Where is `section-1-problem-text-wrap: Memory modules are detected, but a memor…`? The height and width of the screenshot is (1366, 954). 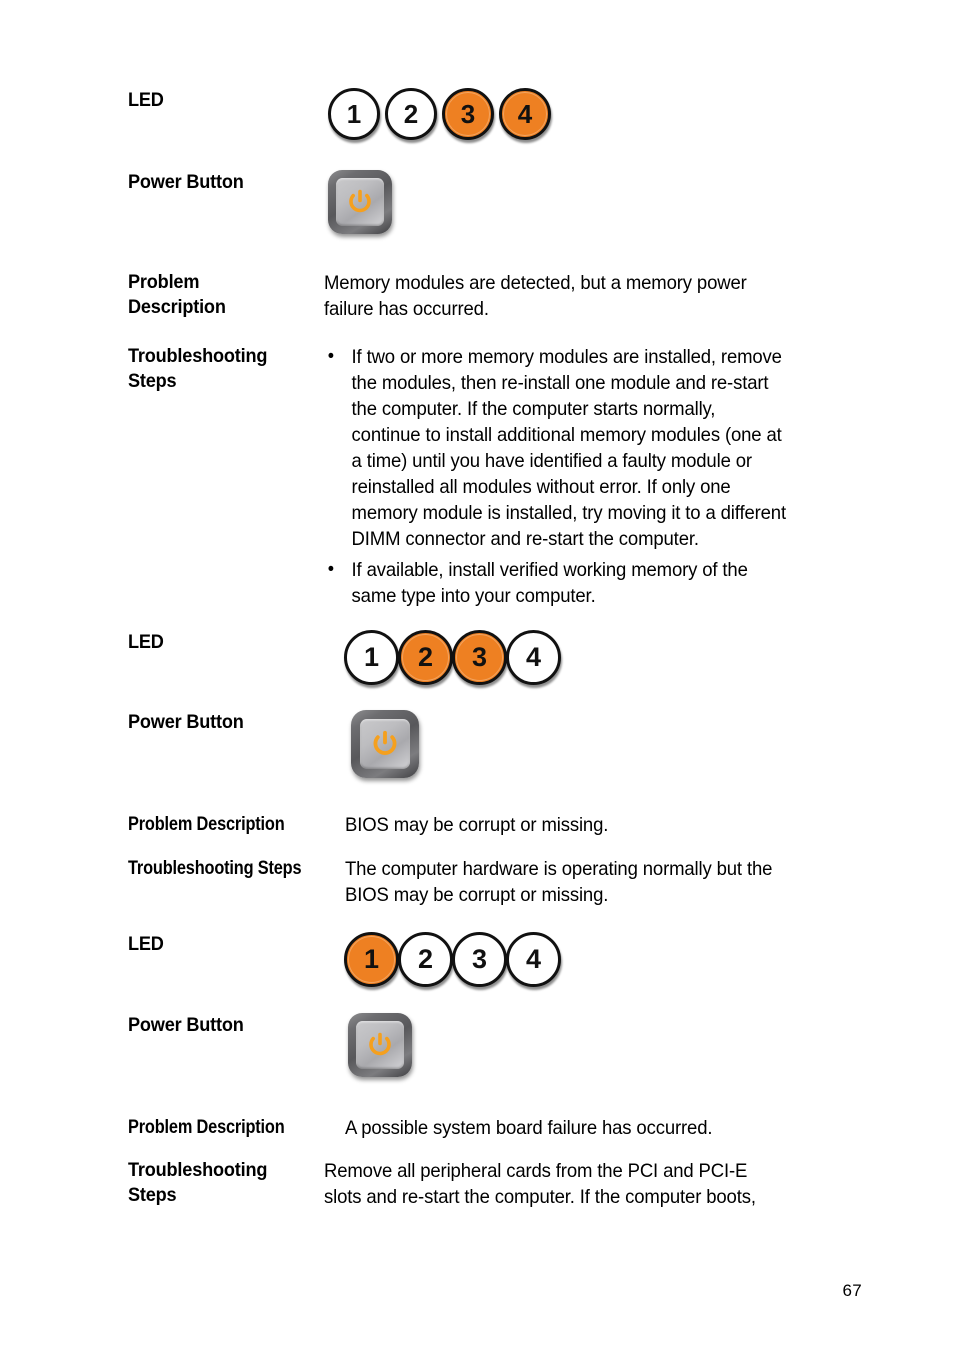
section-1-problem-text-wrap: Memory modules are detected, but a memor… is located at coordinates (592, 296).